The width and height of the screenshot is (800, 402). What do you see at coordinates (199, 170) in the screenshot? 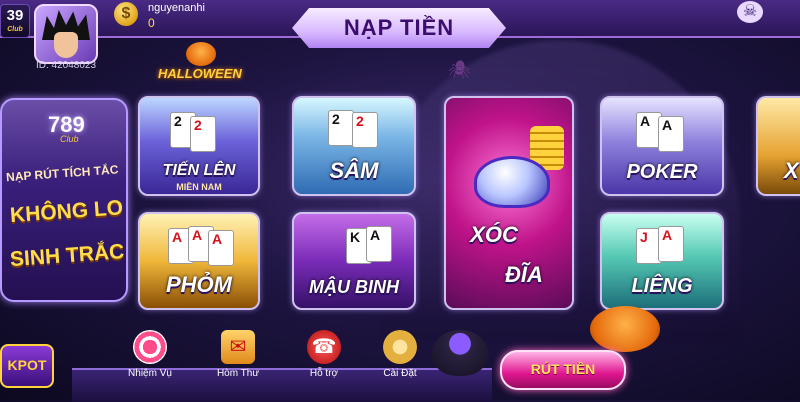
I see `game-label: TIẾN LÊN` at bounding box center [199, 170].